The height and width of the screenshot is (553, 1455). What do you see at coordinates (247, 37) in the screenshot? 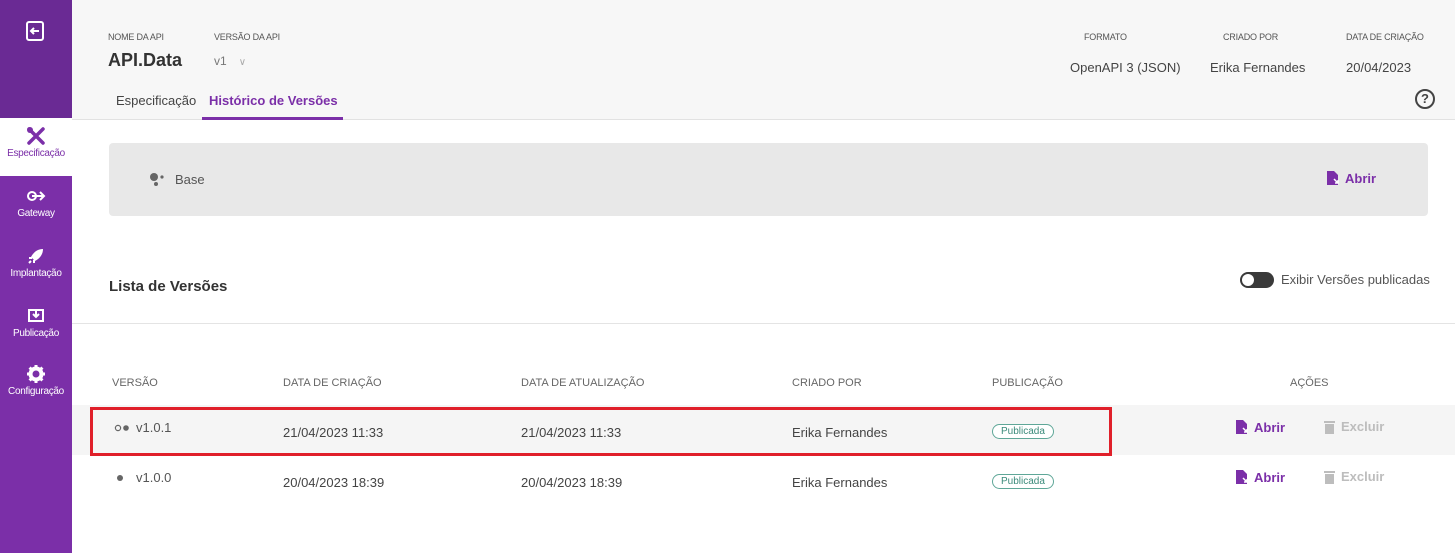
I see `api-version-label: VERSÃO DA API` at bounding box center [247, 37].